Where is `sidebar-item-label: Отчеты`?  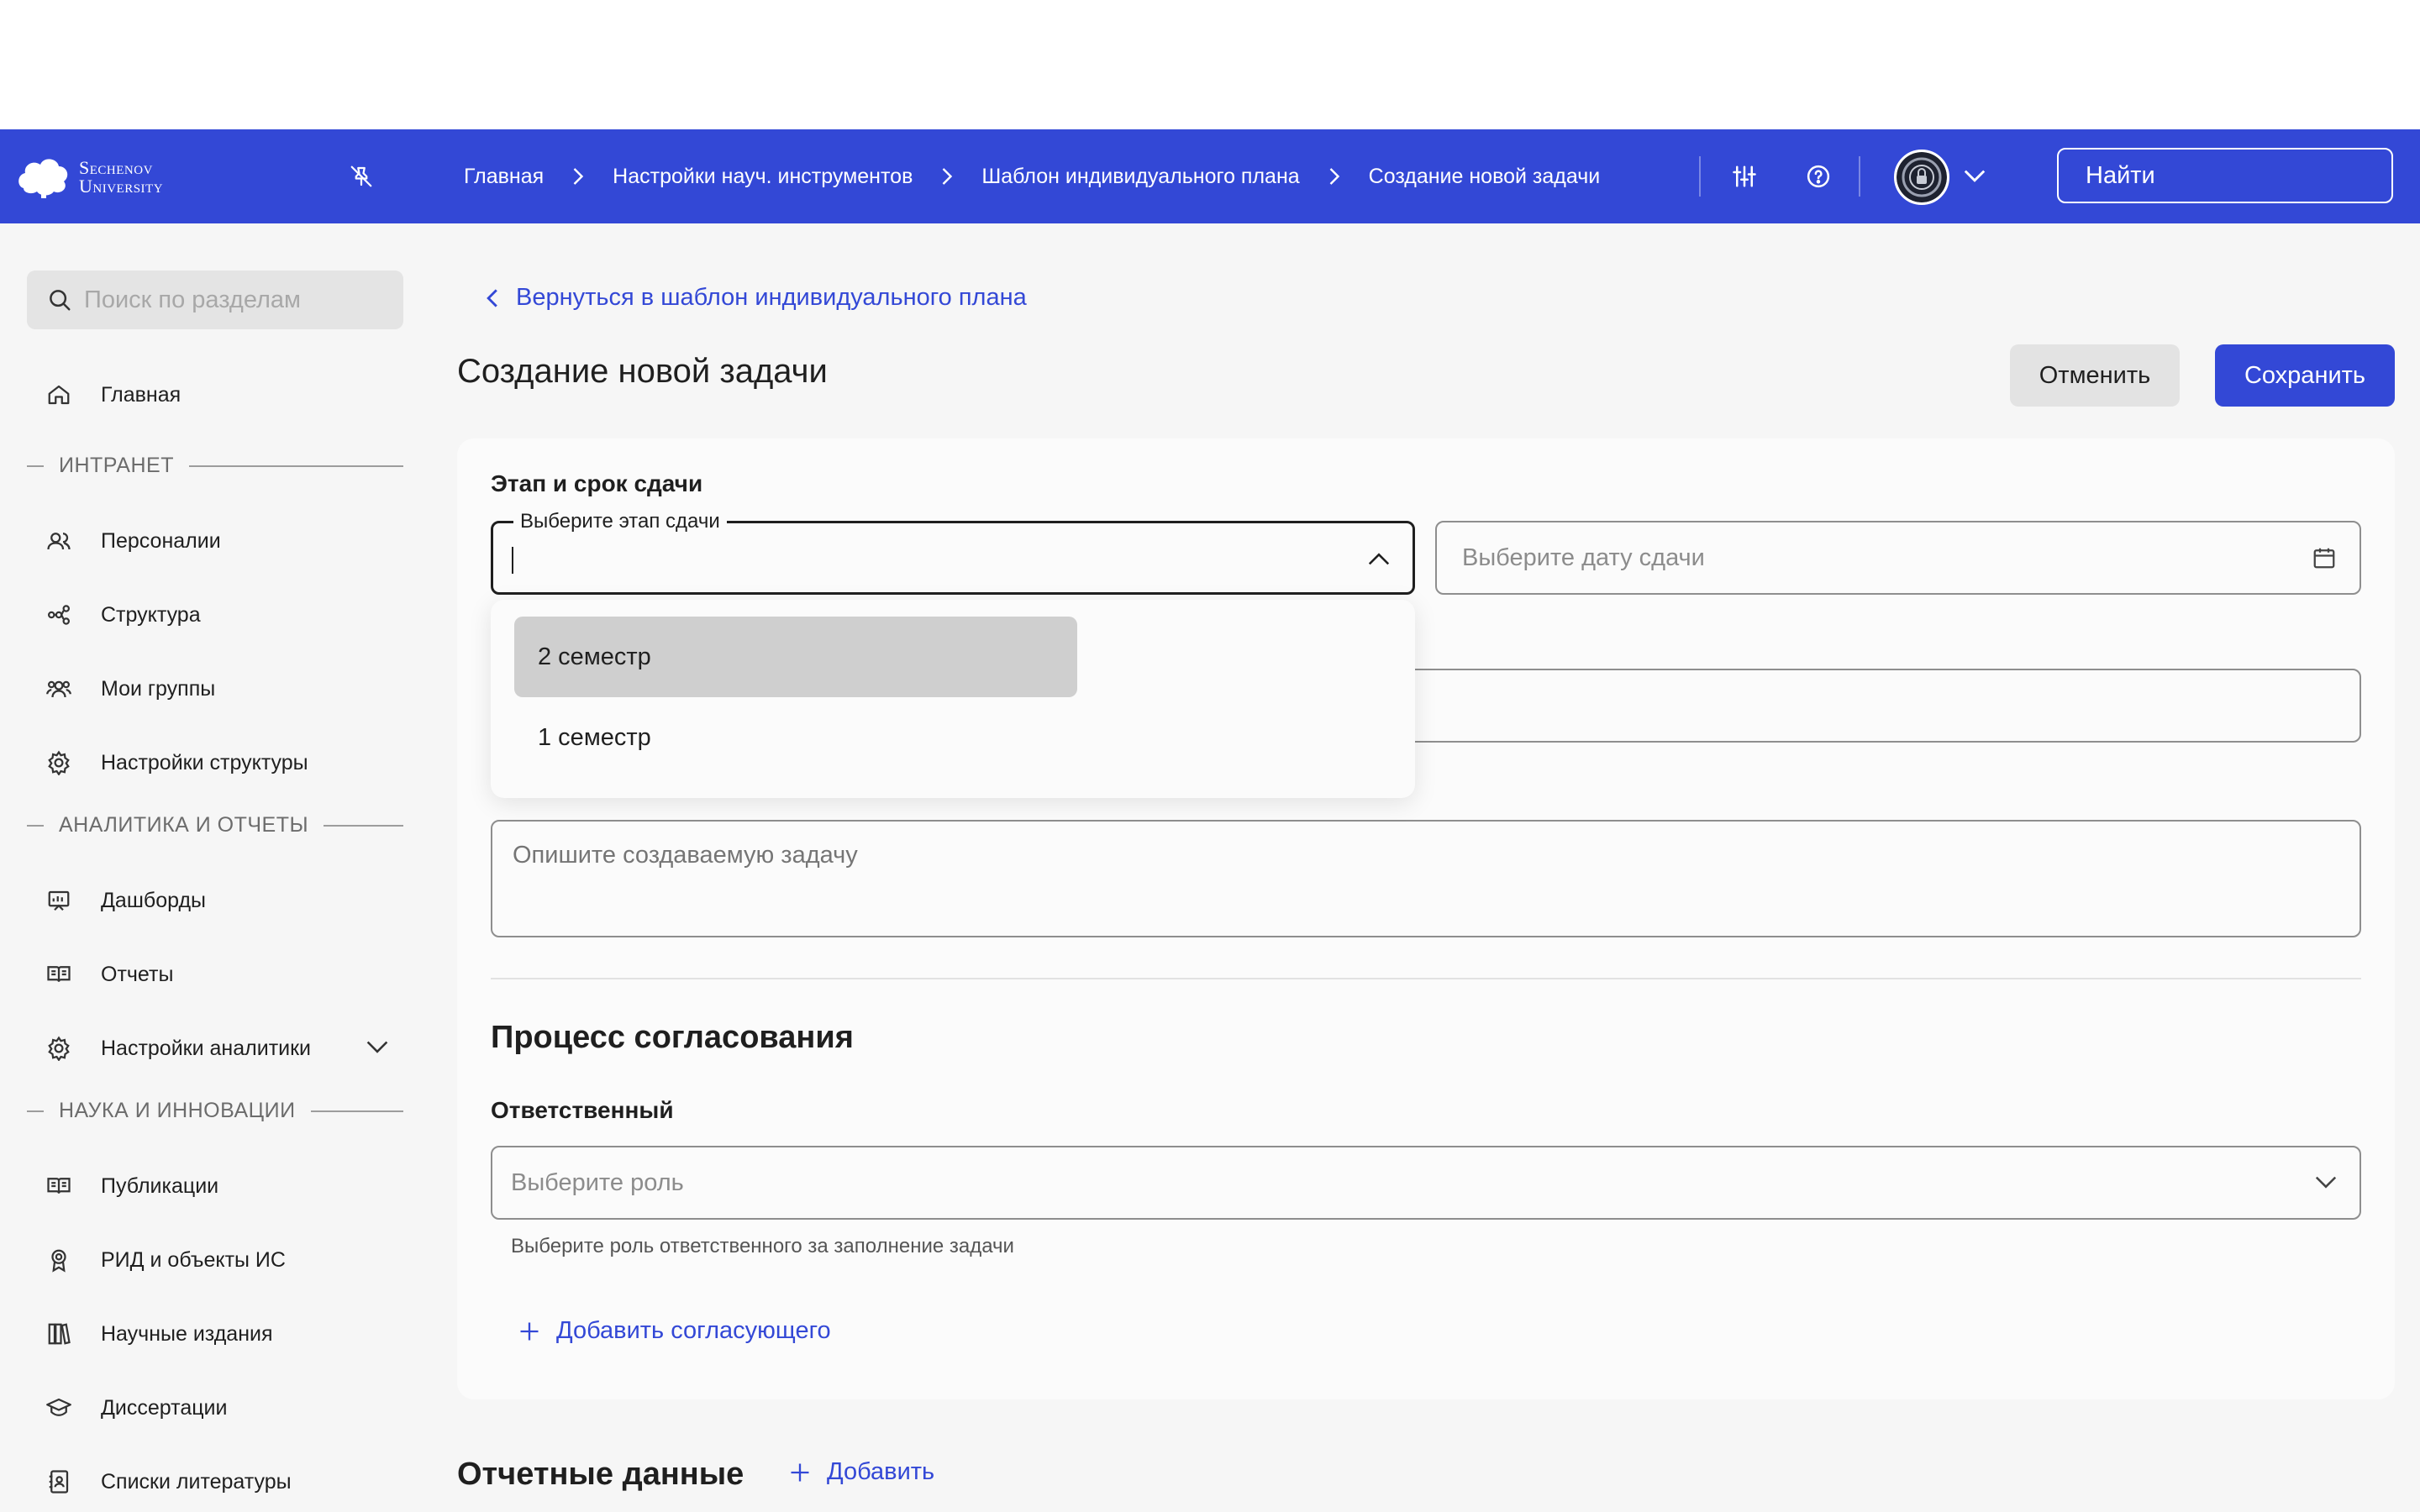 sidebar-item-label: Отчеты is located at coordinates (138, 974).